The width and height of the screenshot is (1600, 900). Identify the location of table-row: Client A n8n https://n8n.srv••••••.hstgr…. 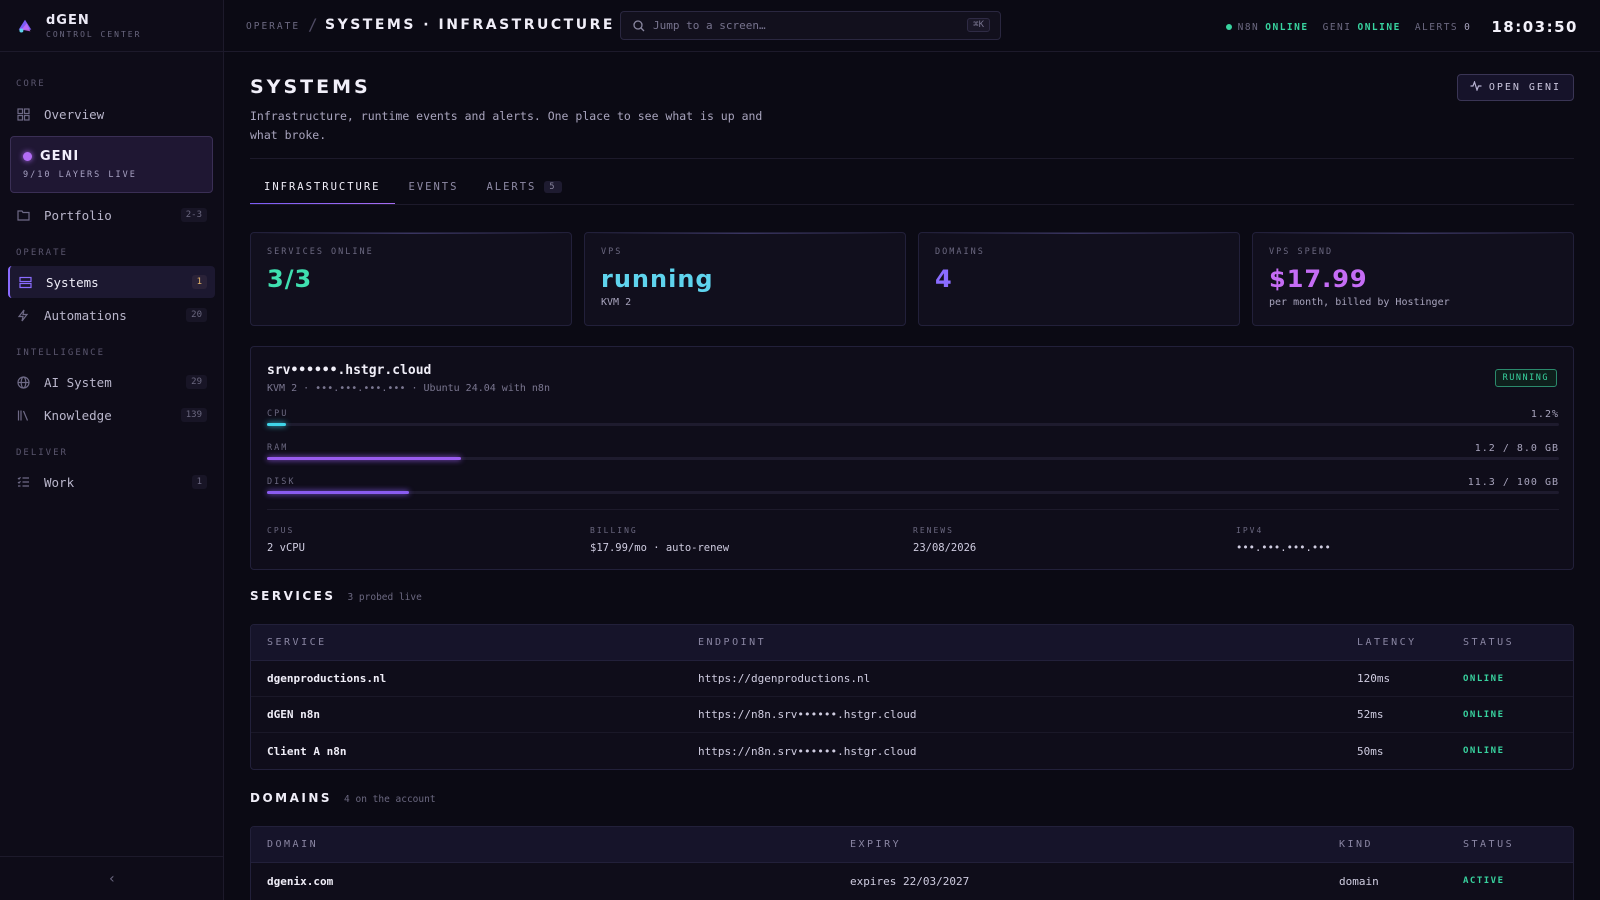
(912, 751).